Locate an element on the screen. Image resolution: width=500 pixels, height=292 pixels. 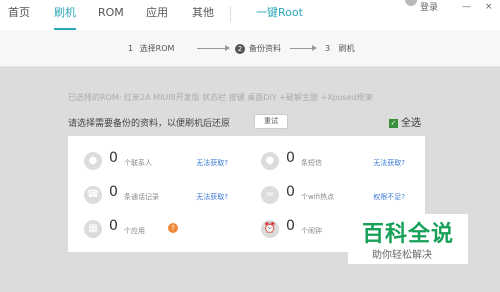
step-2-number: 2 is located at coordinates (240, 49).